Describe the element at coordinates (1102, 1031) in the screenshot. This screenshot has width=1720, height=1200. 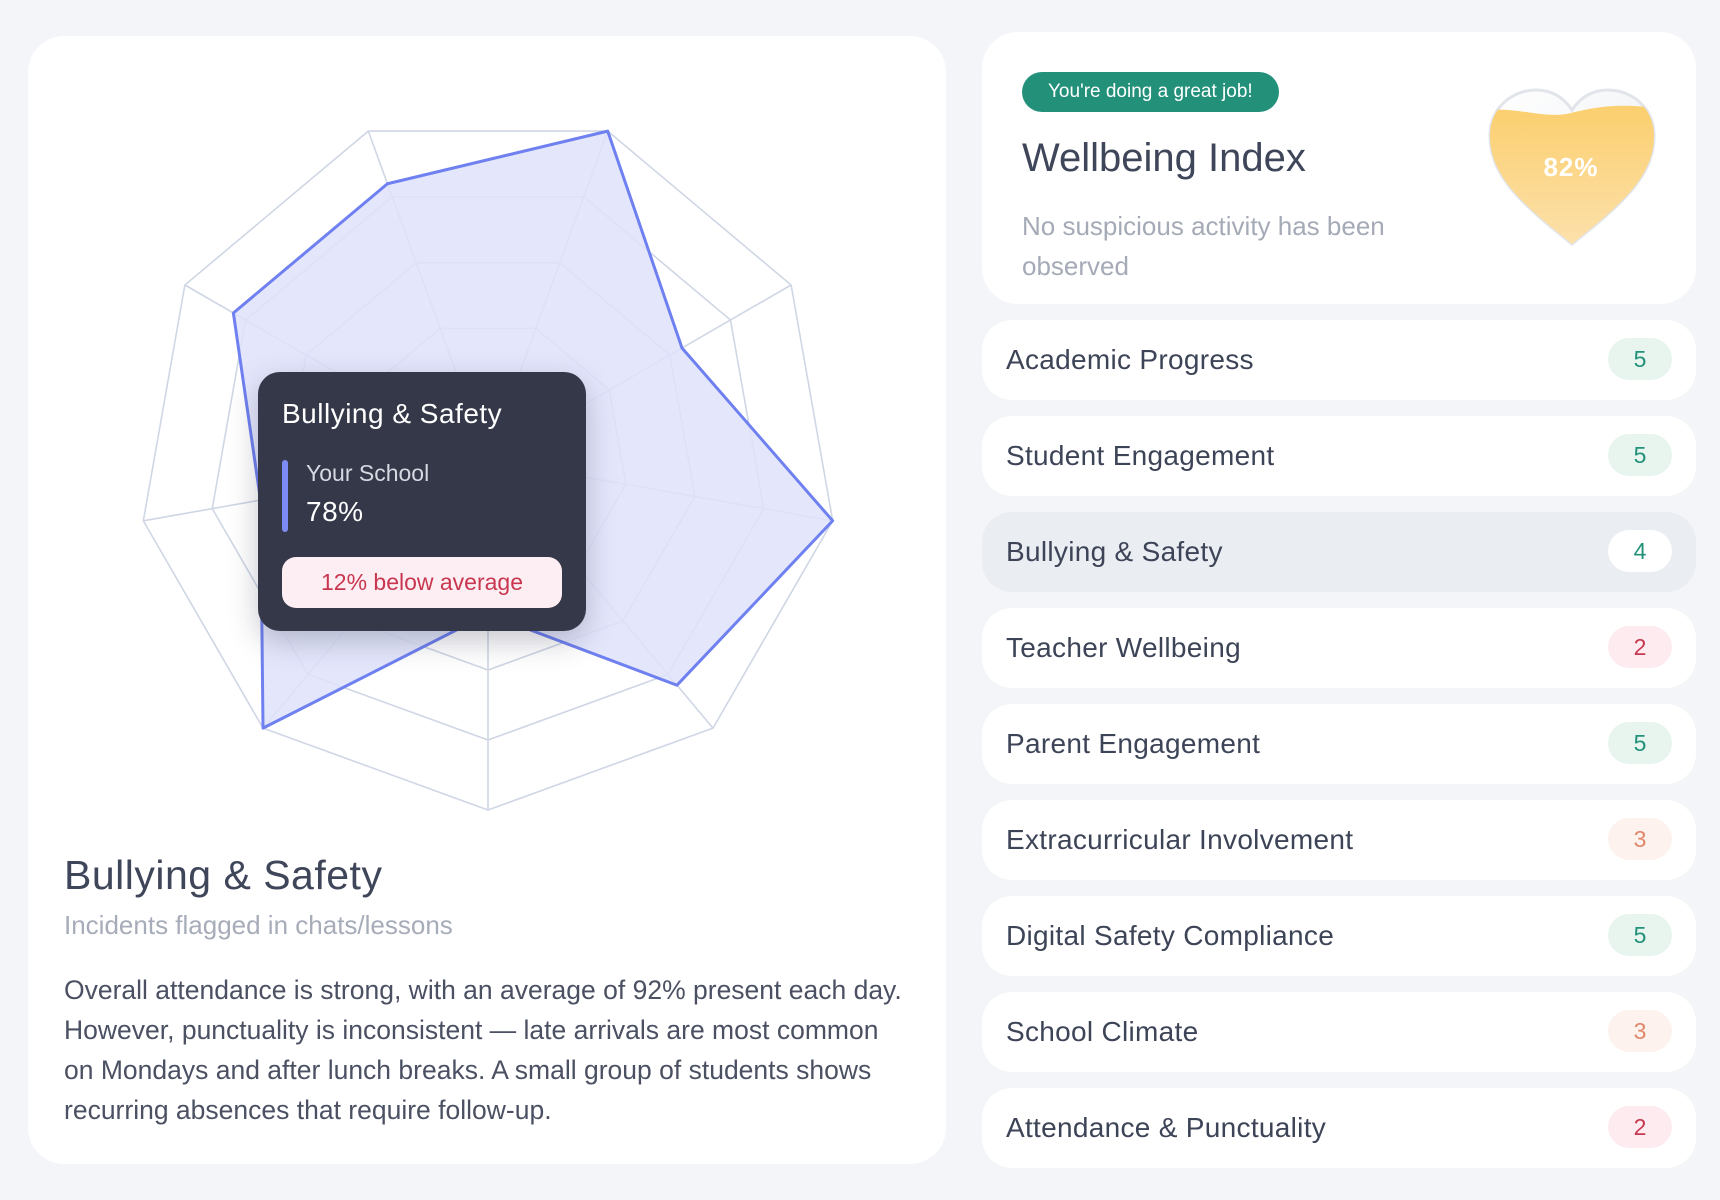
I see `metric-label: School Climate` at that location.